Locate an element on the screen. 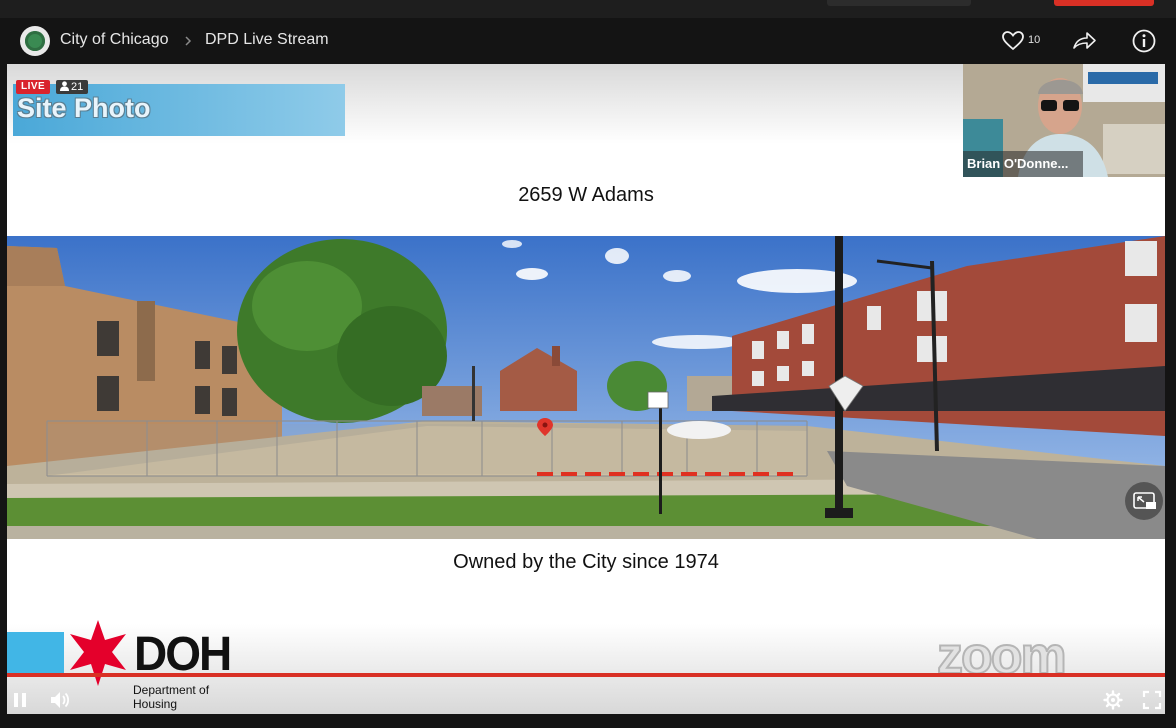  heart-icon is located at coordinates (1013, 41).